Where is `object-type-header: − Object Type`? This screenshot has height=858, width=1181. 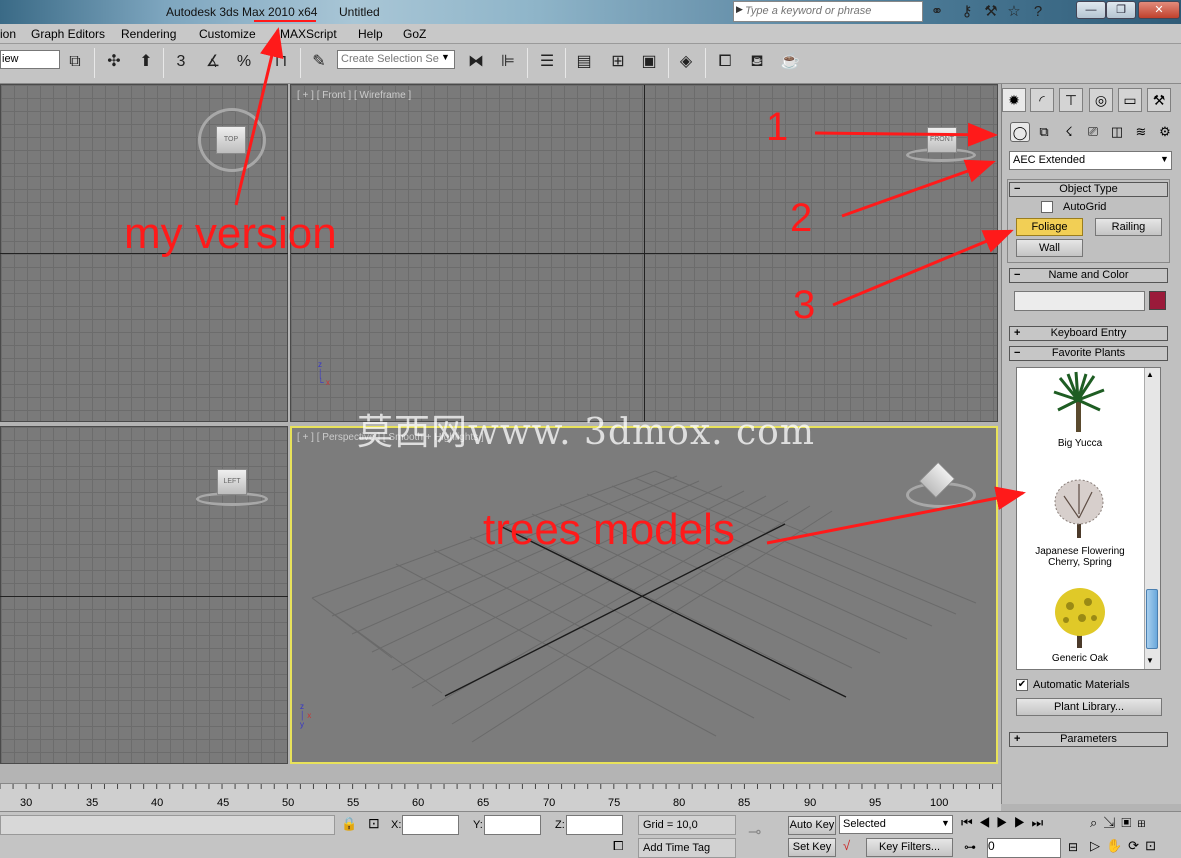 object-type-header: − Object Type is located at coordinates (1088, 189).